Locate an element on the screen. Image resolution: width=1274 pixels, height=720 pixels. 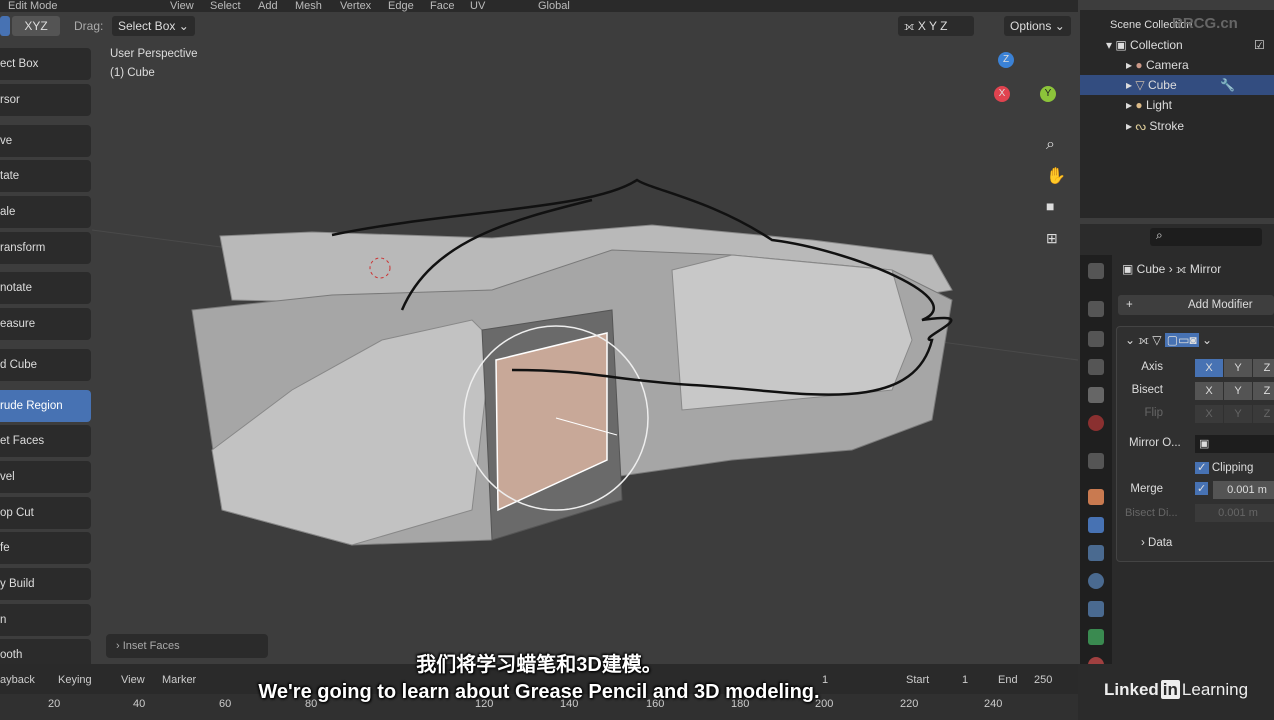
particles-tab-icon is located at coordinates (1096, 553).